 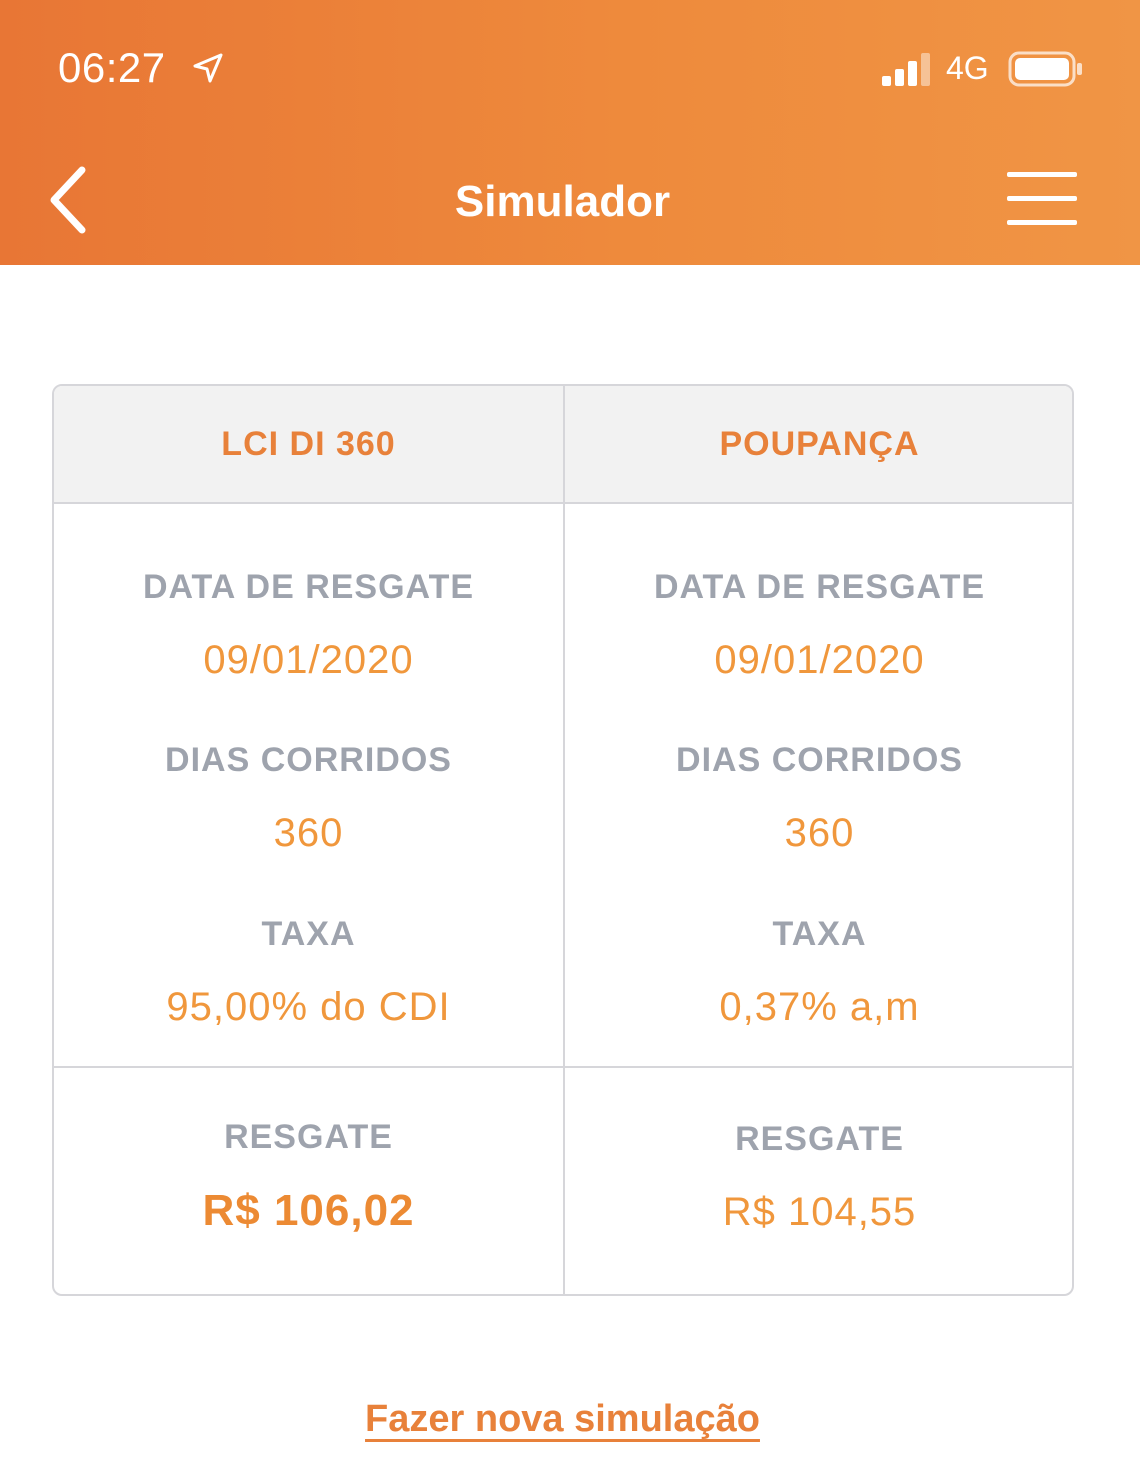 I want to click on product-name-poupanca: POUPANÇA, so click(x=818, y=444).